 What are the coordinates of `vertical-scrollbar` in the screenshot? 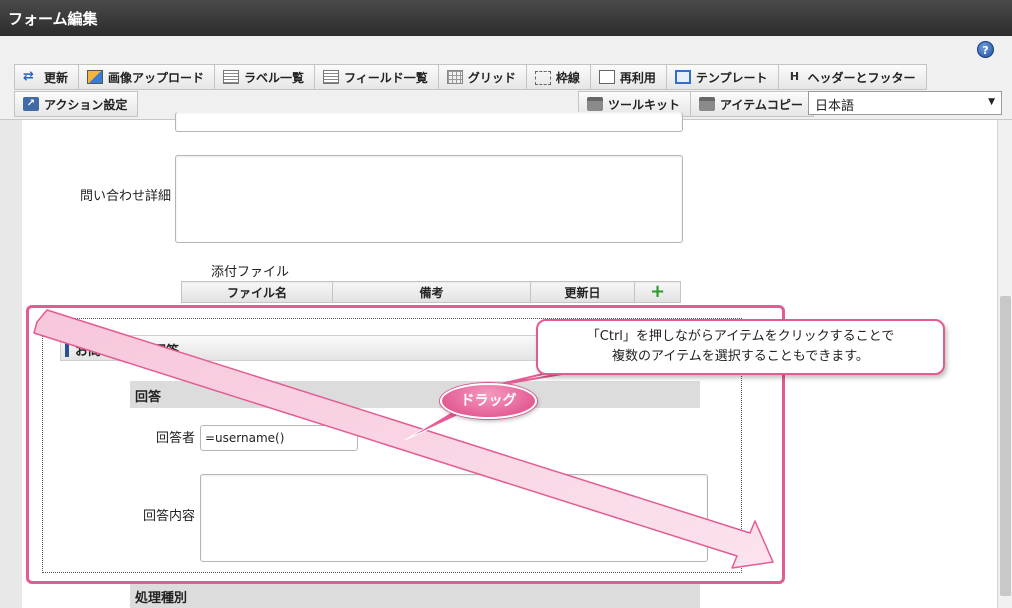 It's located at (1004, 364).